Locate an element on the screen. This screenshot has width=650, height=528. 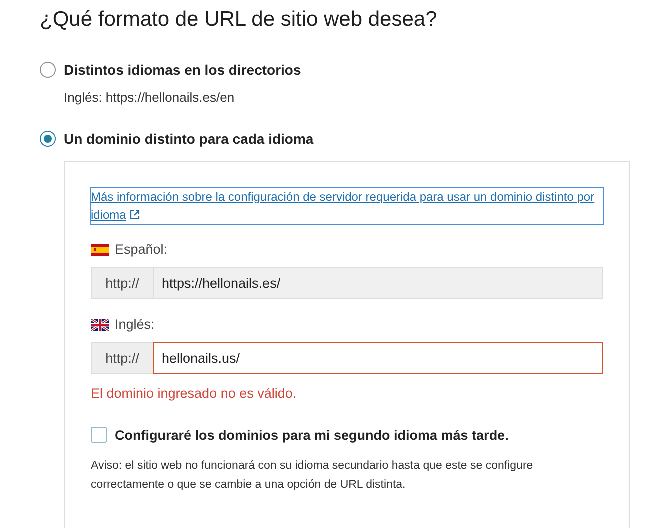
option-label: Distintos idiomas en los directorios is located at coordinates (183, 70).